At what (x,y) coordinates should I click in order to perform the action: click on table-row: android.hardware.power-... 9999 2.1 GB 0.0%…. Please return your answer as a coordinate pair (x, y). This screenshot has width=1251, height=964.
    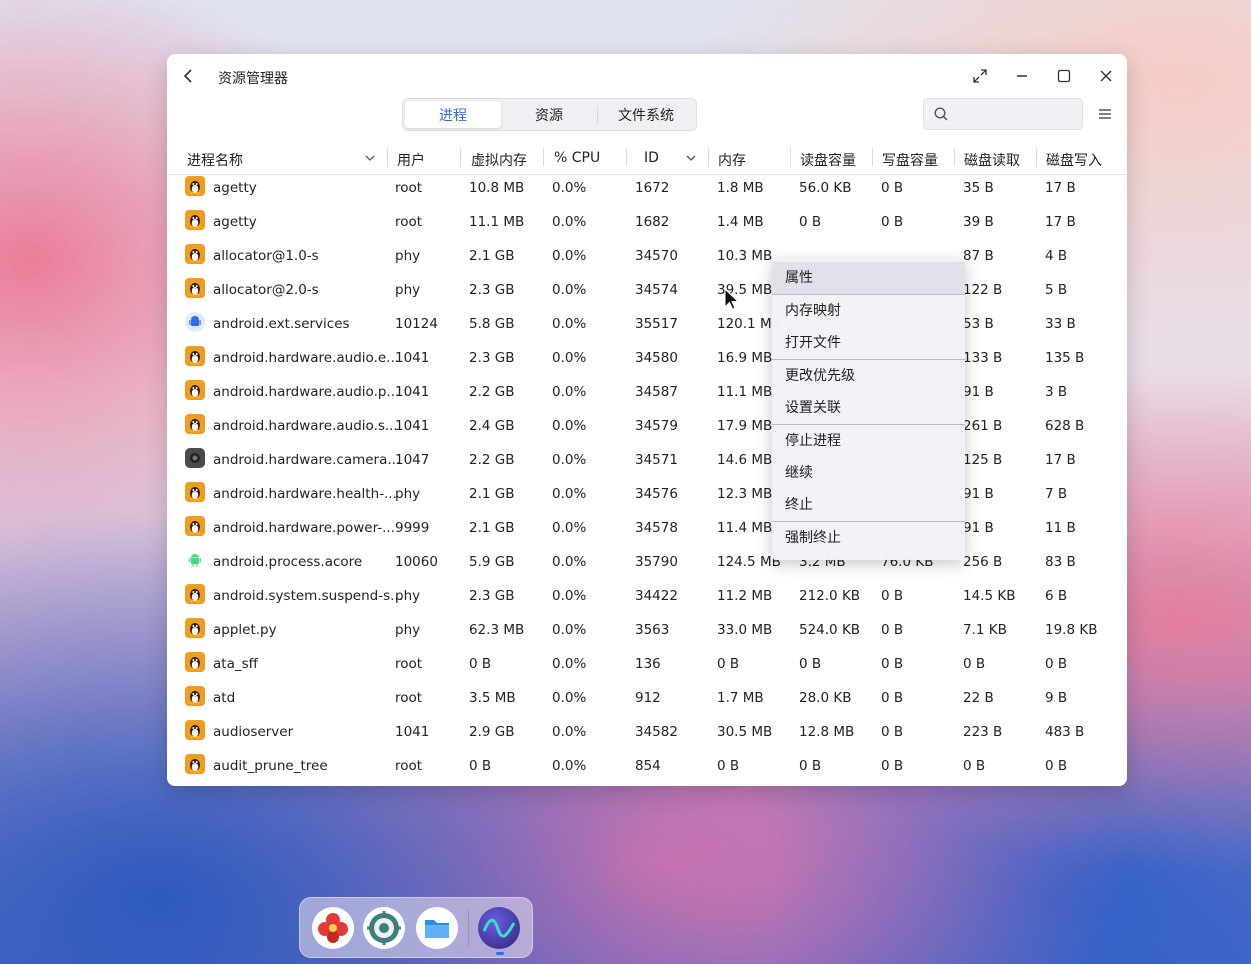
    Looking at the image, I should click on (647, 528).